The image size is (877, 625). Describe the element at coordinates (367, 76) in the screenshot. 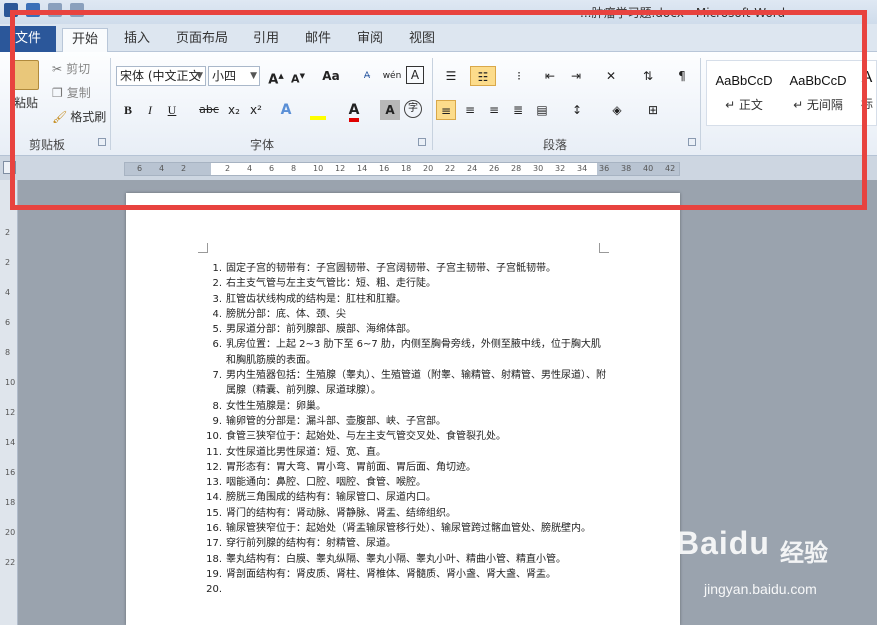

I see `clear-format-button: A̶` at that location.